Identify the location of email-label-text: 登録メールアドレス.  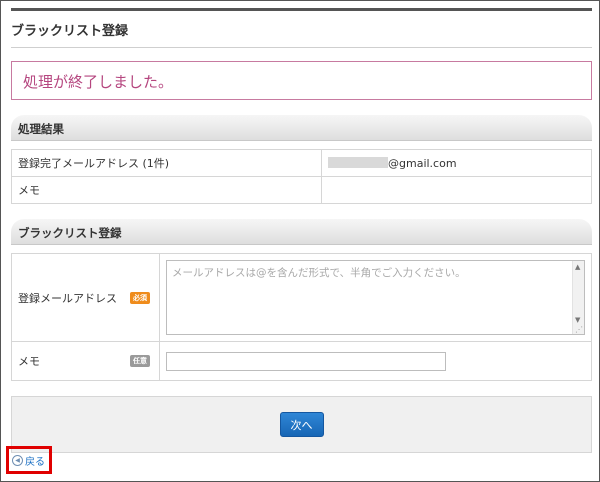
(67, 298).